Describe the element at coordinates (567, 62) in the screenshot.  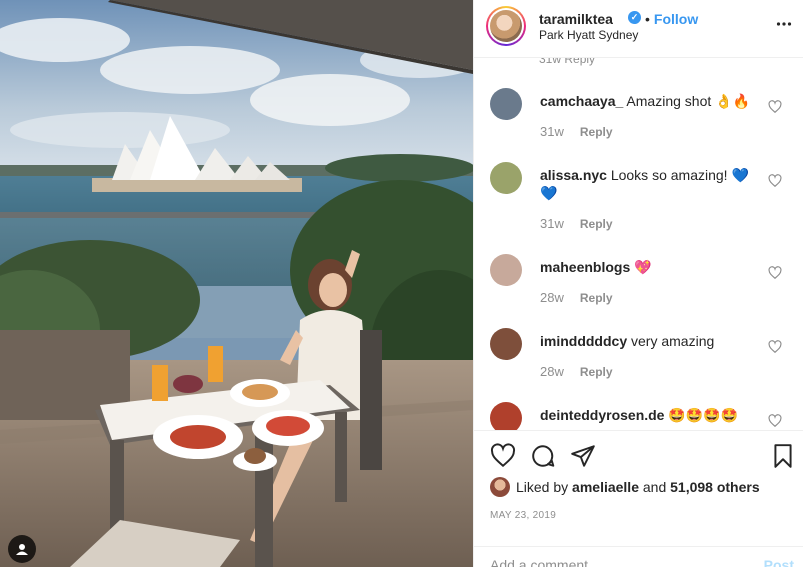
I see `comment-meta-partial: 31w Reply` at that location.